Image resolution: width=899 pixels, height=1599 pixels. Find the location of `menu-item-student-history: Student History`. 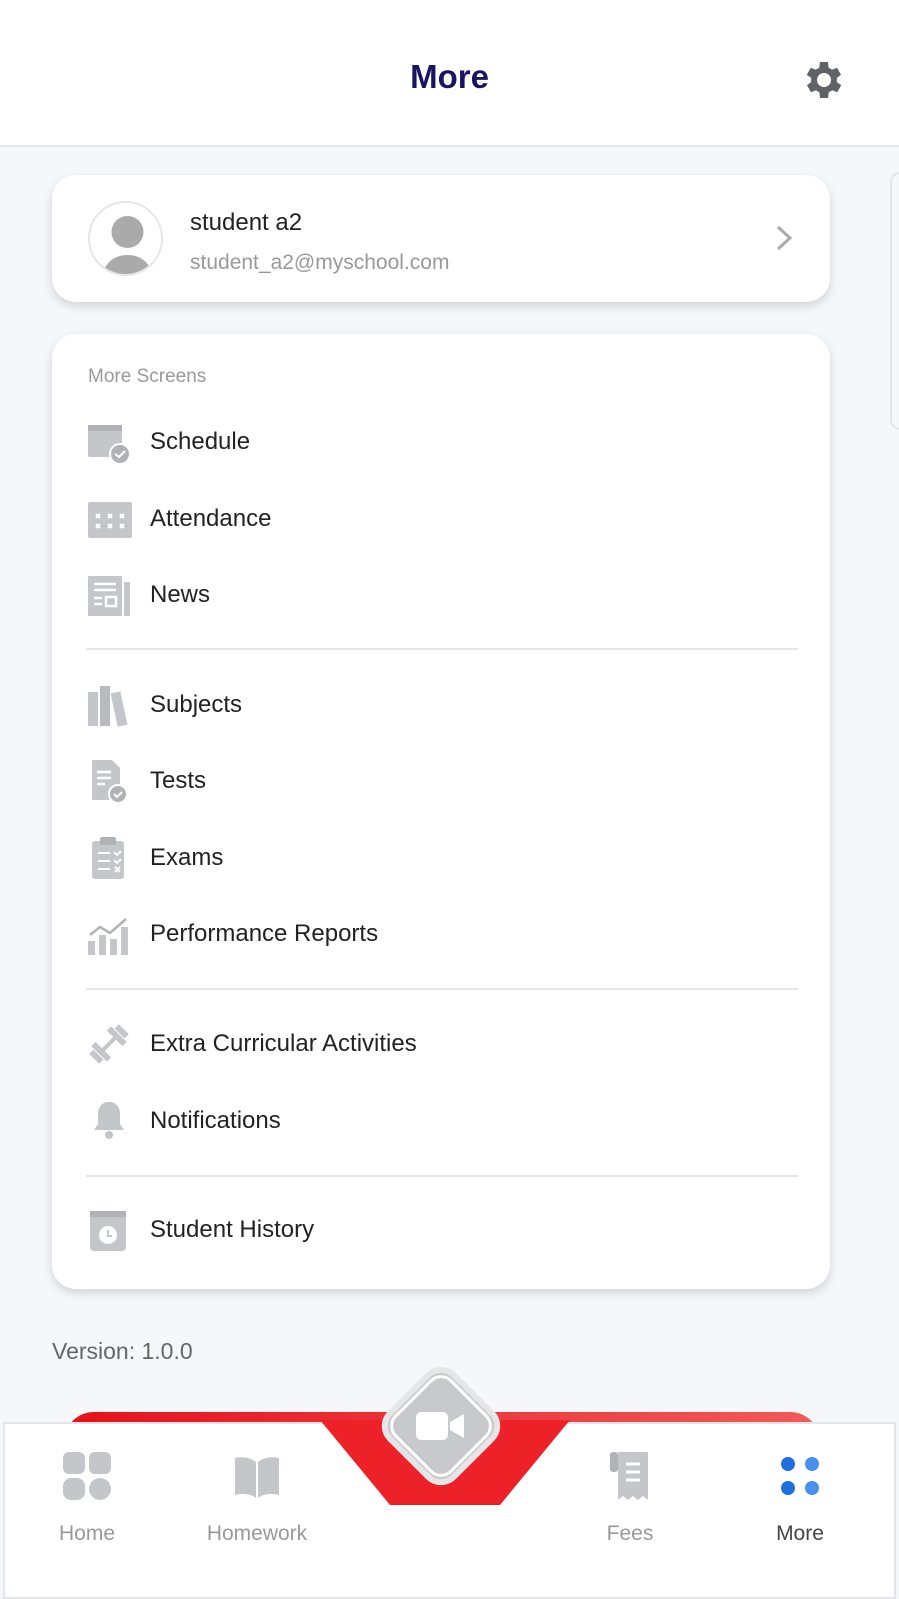

menu-item-student-history: Student History is located at coordinates (441, 1230).